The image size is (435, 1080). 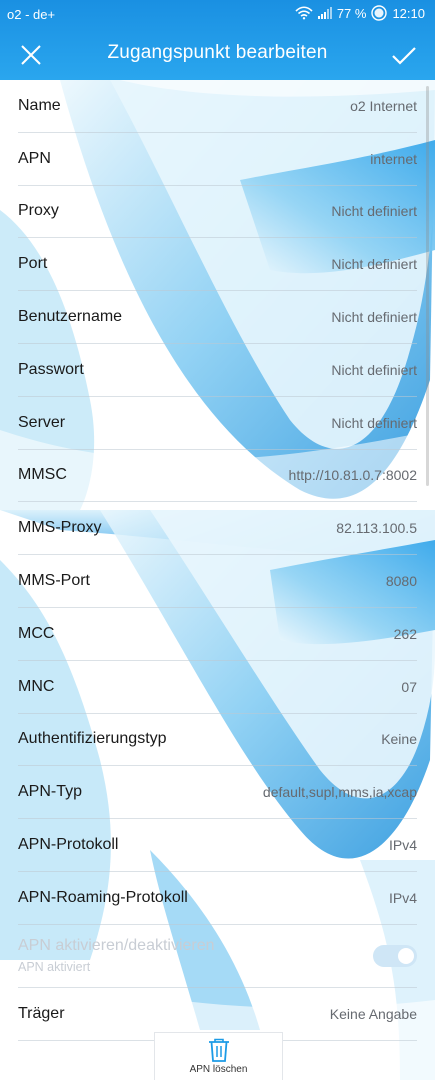 I want to click on field-row-mms-port: MMS-Port 8080, so click(x=217, y=581).